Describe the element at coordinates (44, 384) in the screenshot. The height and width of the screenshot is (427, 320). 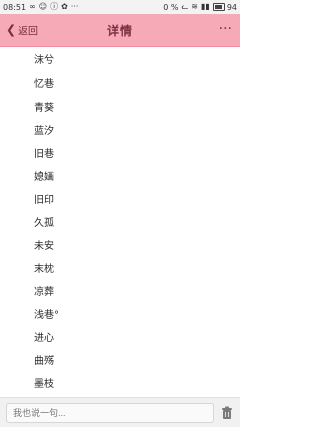
I see `list-item: 墨枝` at that location.